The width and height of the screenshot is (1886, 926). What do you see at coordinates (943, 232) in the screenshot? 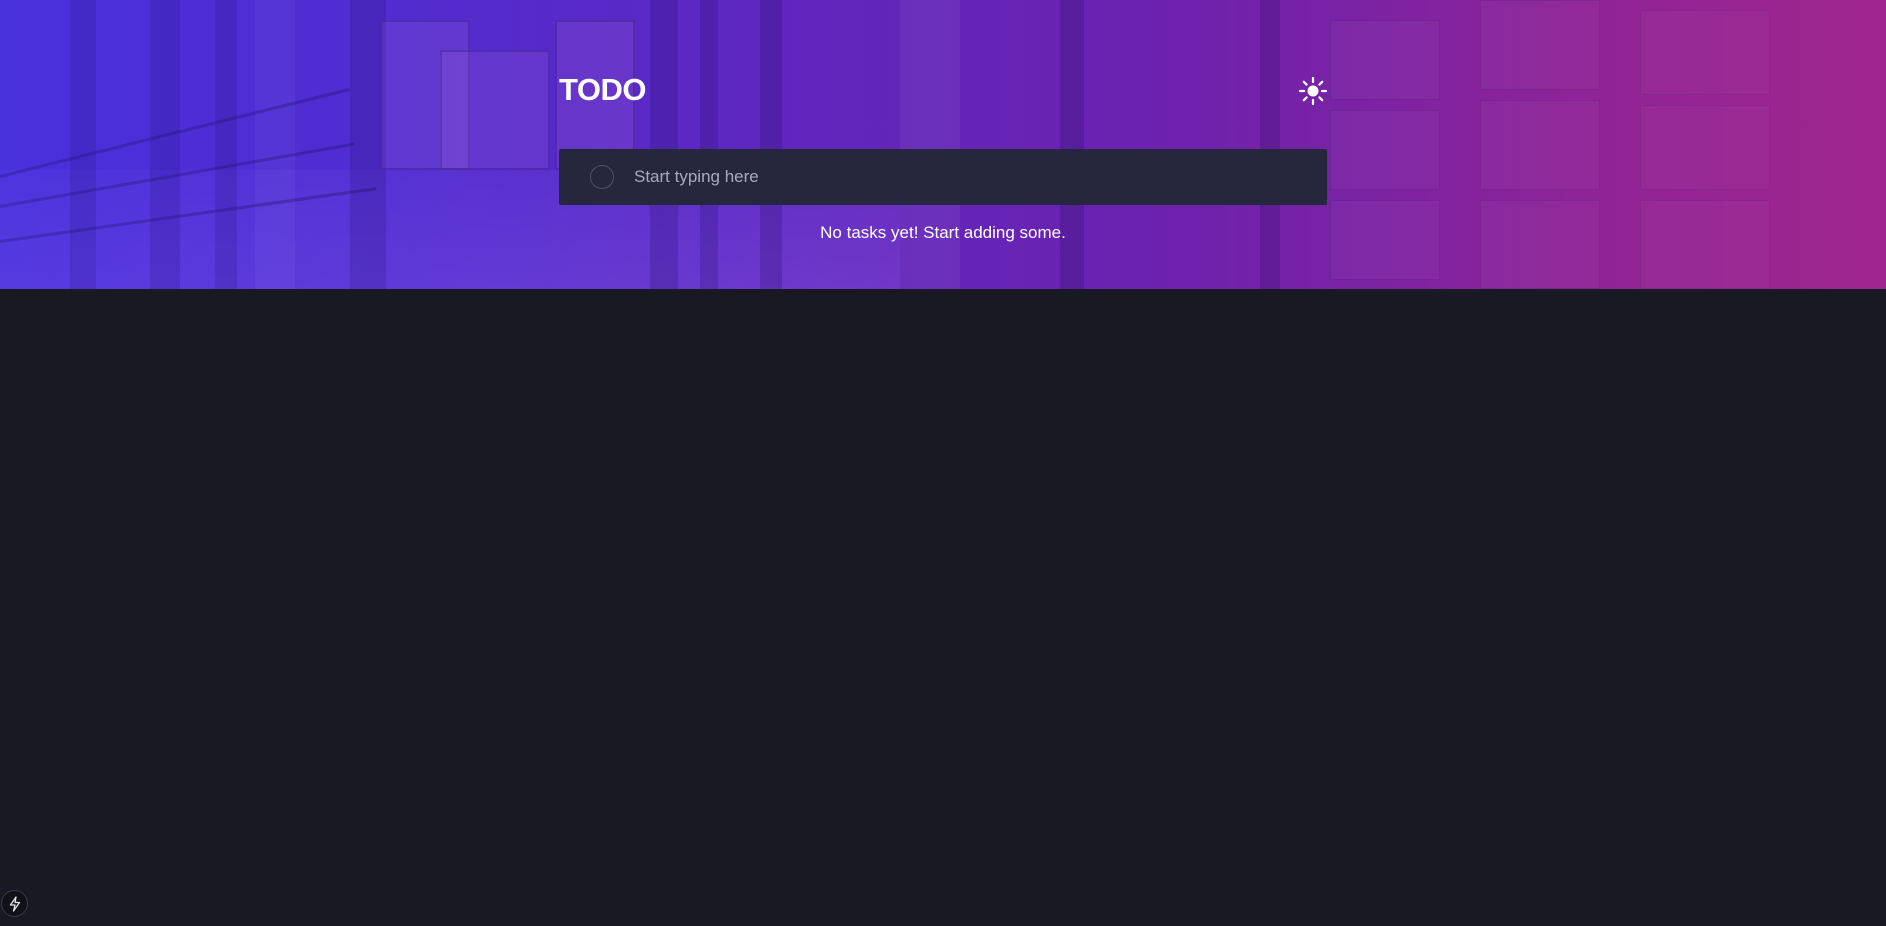
I see `empty-state-message: No tasks yet! Start adding some.` at bounding box center [943, 232].